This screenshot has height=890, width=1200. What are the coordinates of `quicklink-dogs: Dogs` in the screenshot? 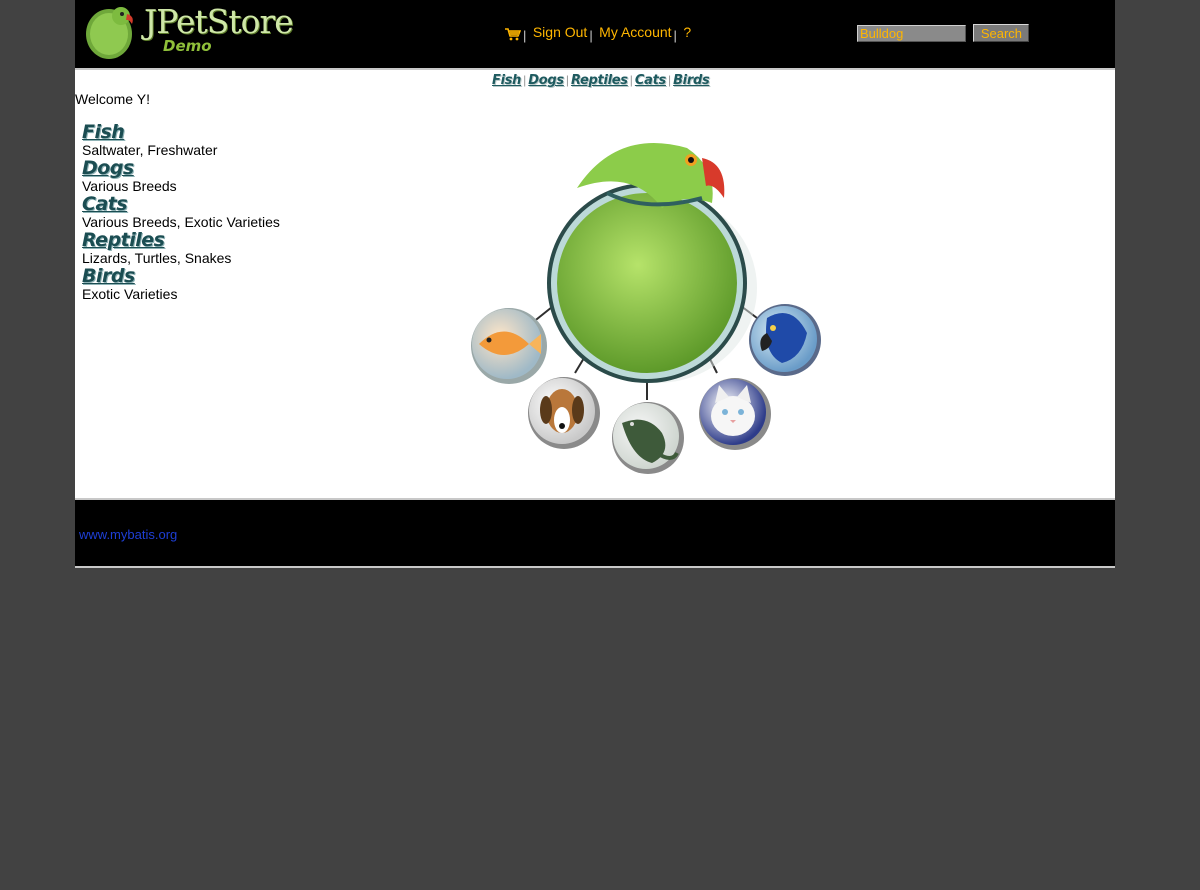 It's located at (546, 80).